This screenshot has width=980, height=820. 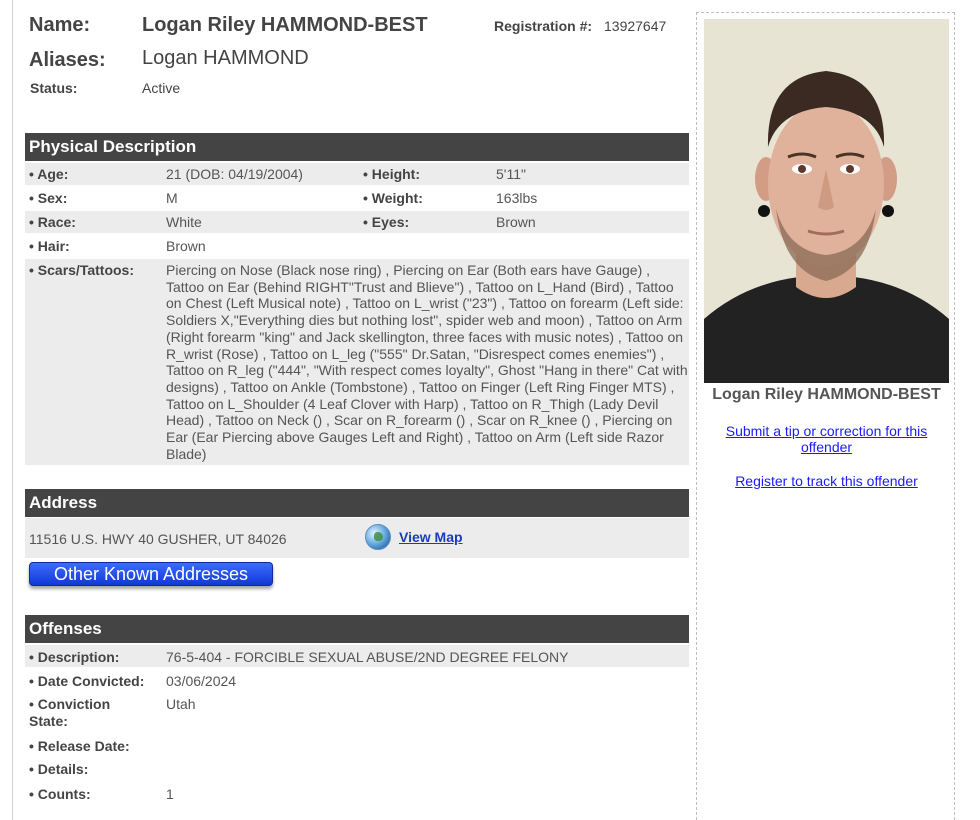 I want to click on race-eyes-row: • Race: White • Eyes: Brown, so click(x=357, y=222).